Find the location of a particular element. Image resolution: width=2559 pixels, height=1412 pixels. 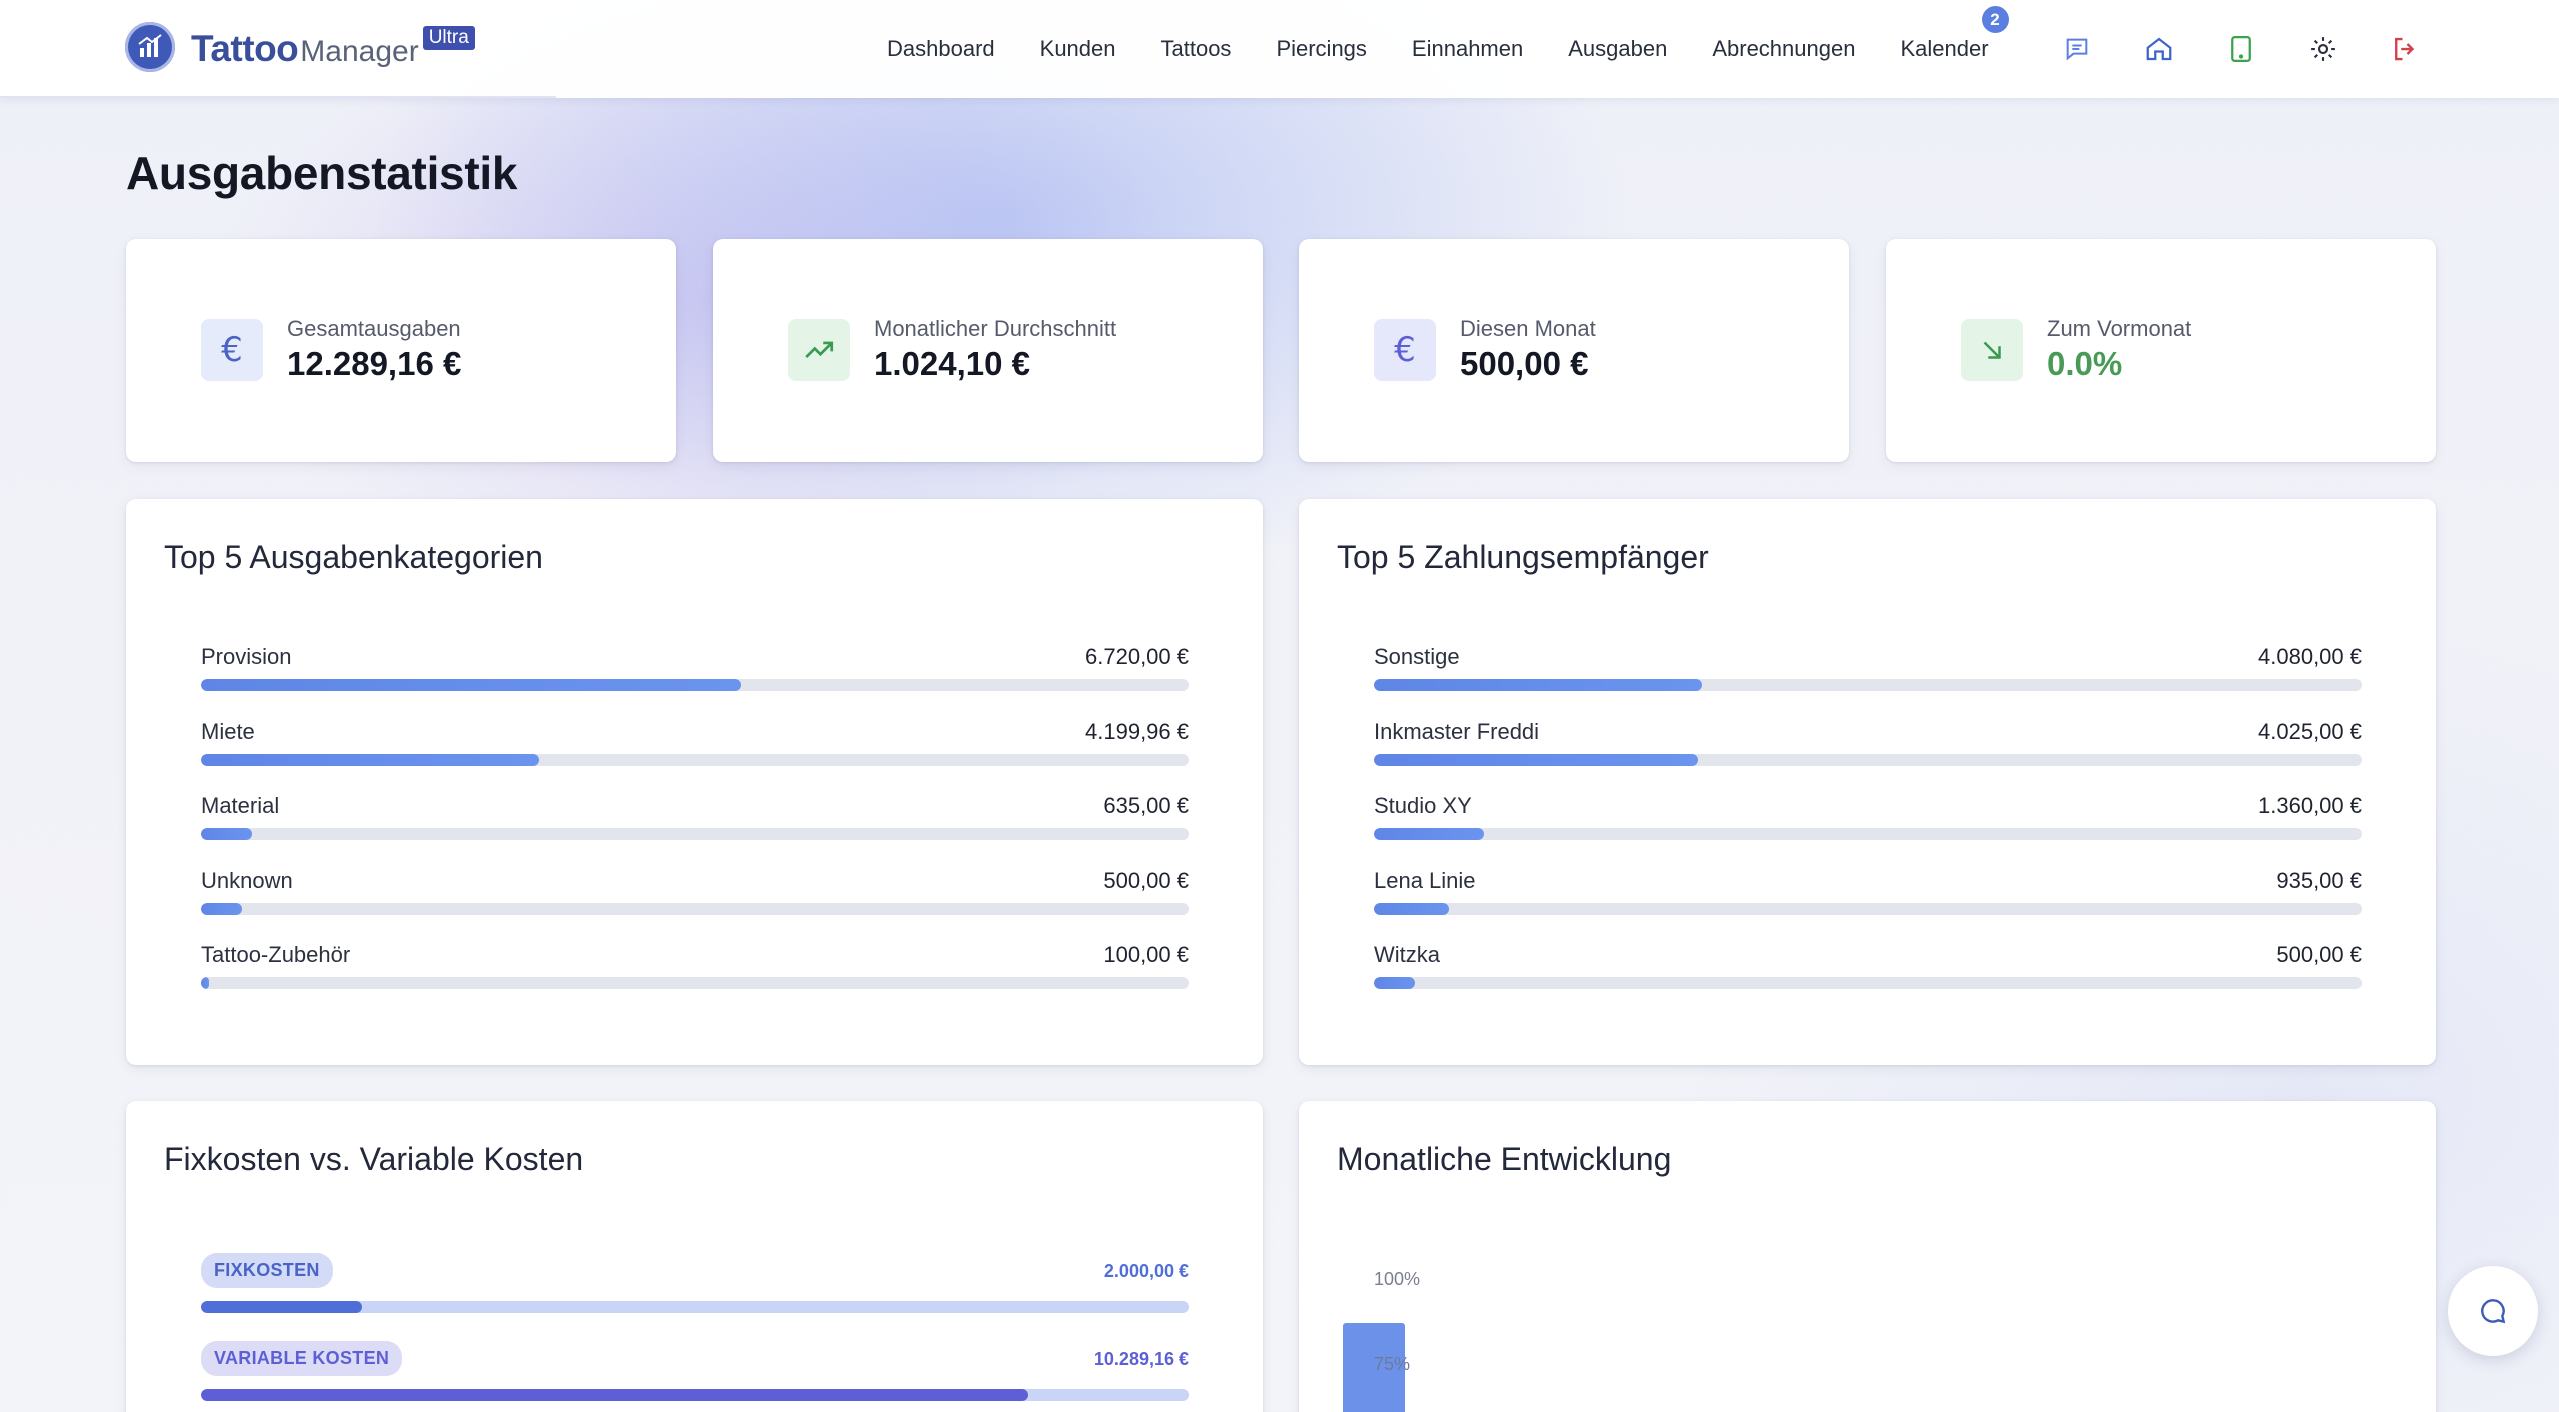

panel-title: Top 5 Ausgabenkategorien is located at coordinates (353, 557).